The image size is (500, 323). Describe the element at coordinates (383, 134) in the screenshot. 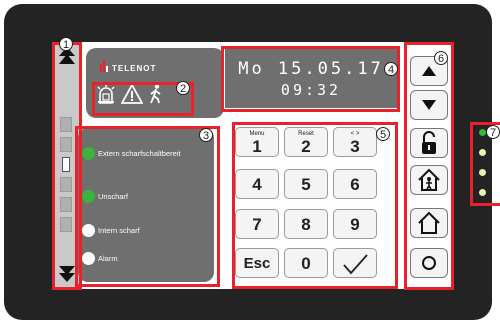

I see `callout-number: 5` at that location.